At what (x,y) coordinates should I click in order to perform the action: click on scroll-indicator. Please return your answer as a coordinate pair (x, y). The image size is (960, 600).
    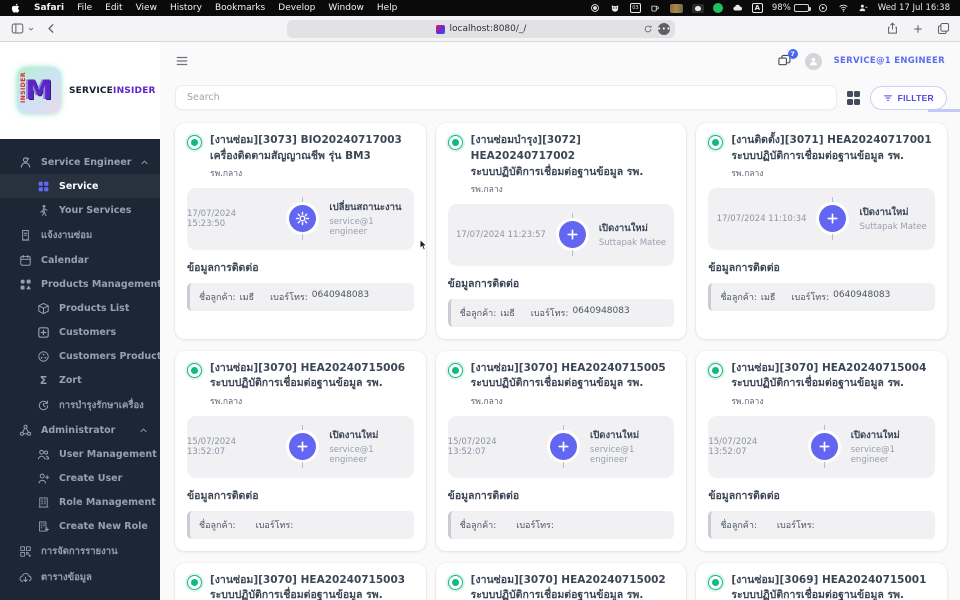
    Looking at the image, I should click on (944, 110).